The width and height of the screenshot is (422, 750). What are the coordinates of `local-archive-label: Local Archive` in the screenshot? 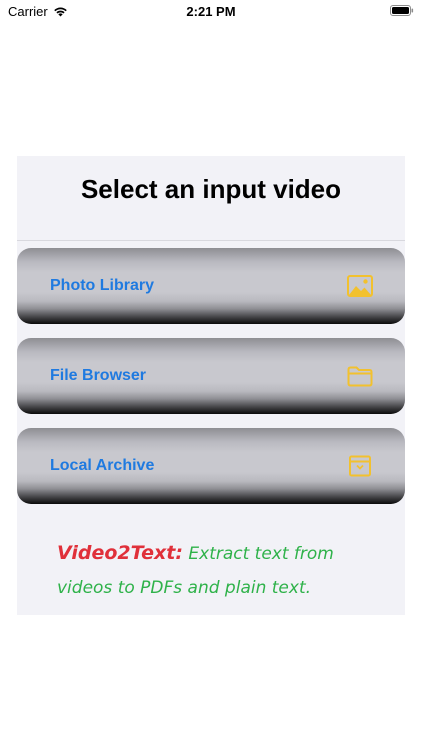 It's located at (102, 465).